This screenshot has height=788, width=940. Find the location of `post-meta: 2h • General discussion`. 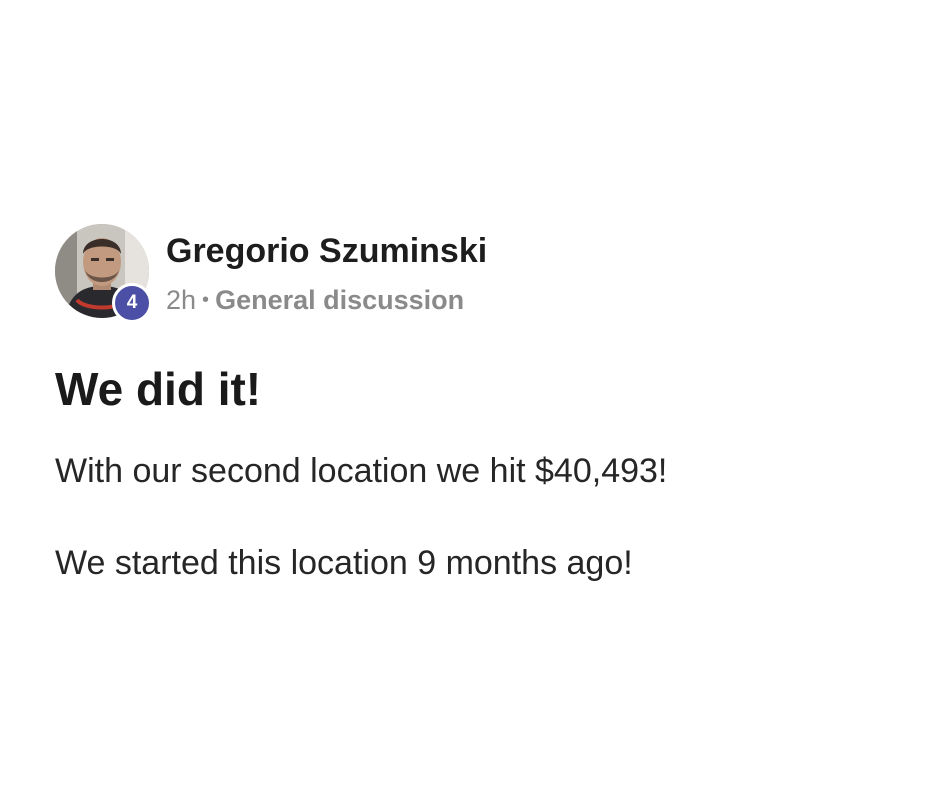

post-meta: 2h • General discussion is located at coordinates (315, 300).